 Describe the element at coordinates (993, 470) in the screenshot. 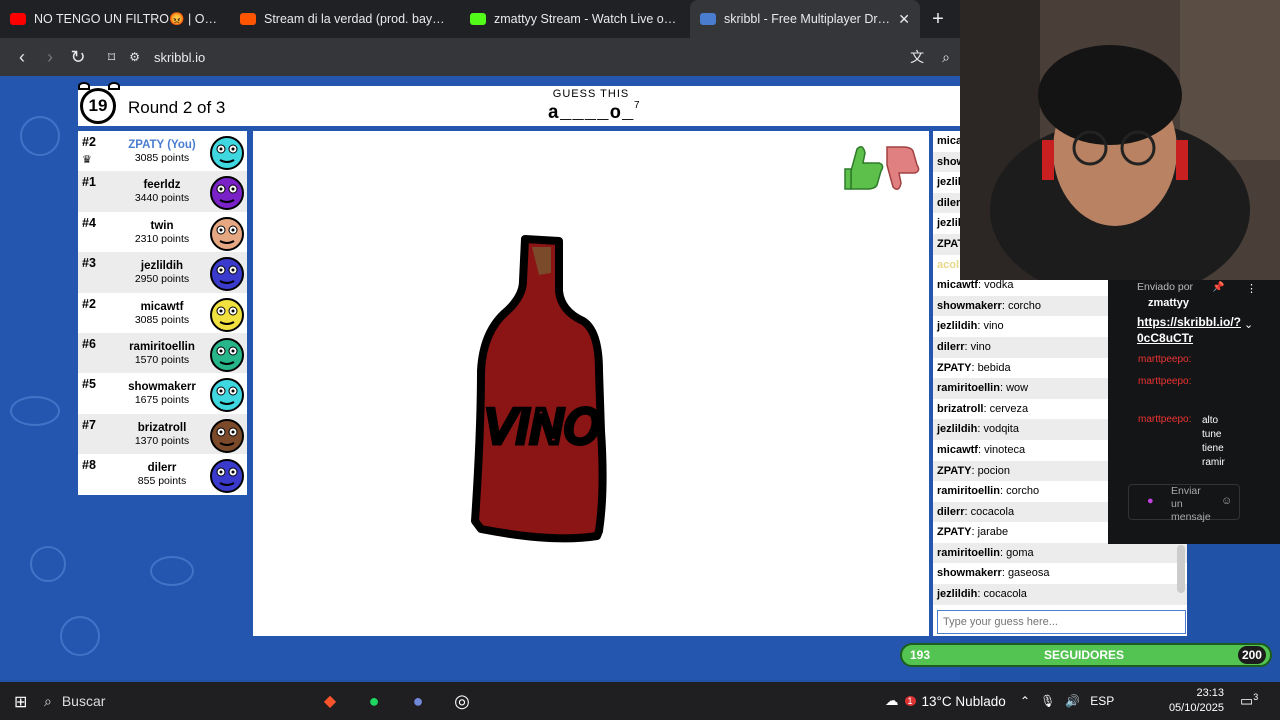

I see `chat-text: pocion` at that location.